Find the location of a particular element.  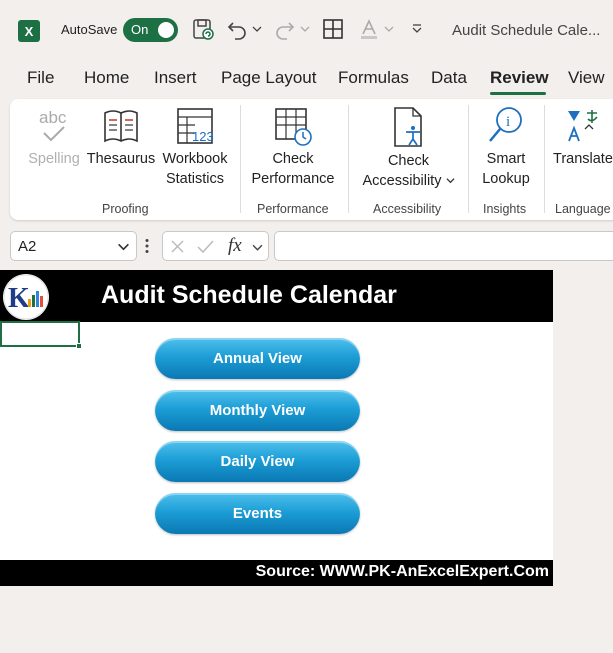

thesaurus-label: Thesaurus is located at coordinates (121, 159).